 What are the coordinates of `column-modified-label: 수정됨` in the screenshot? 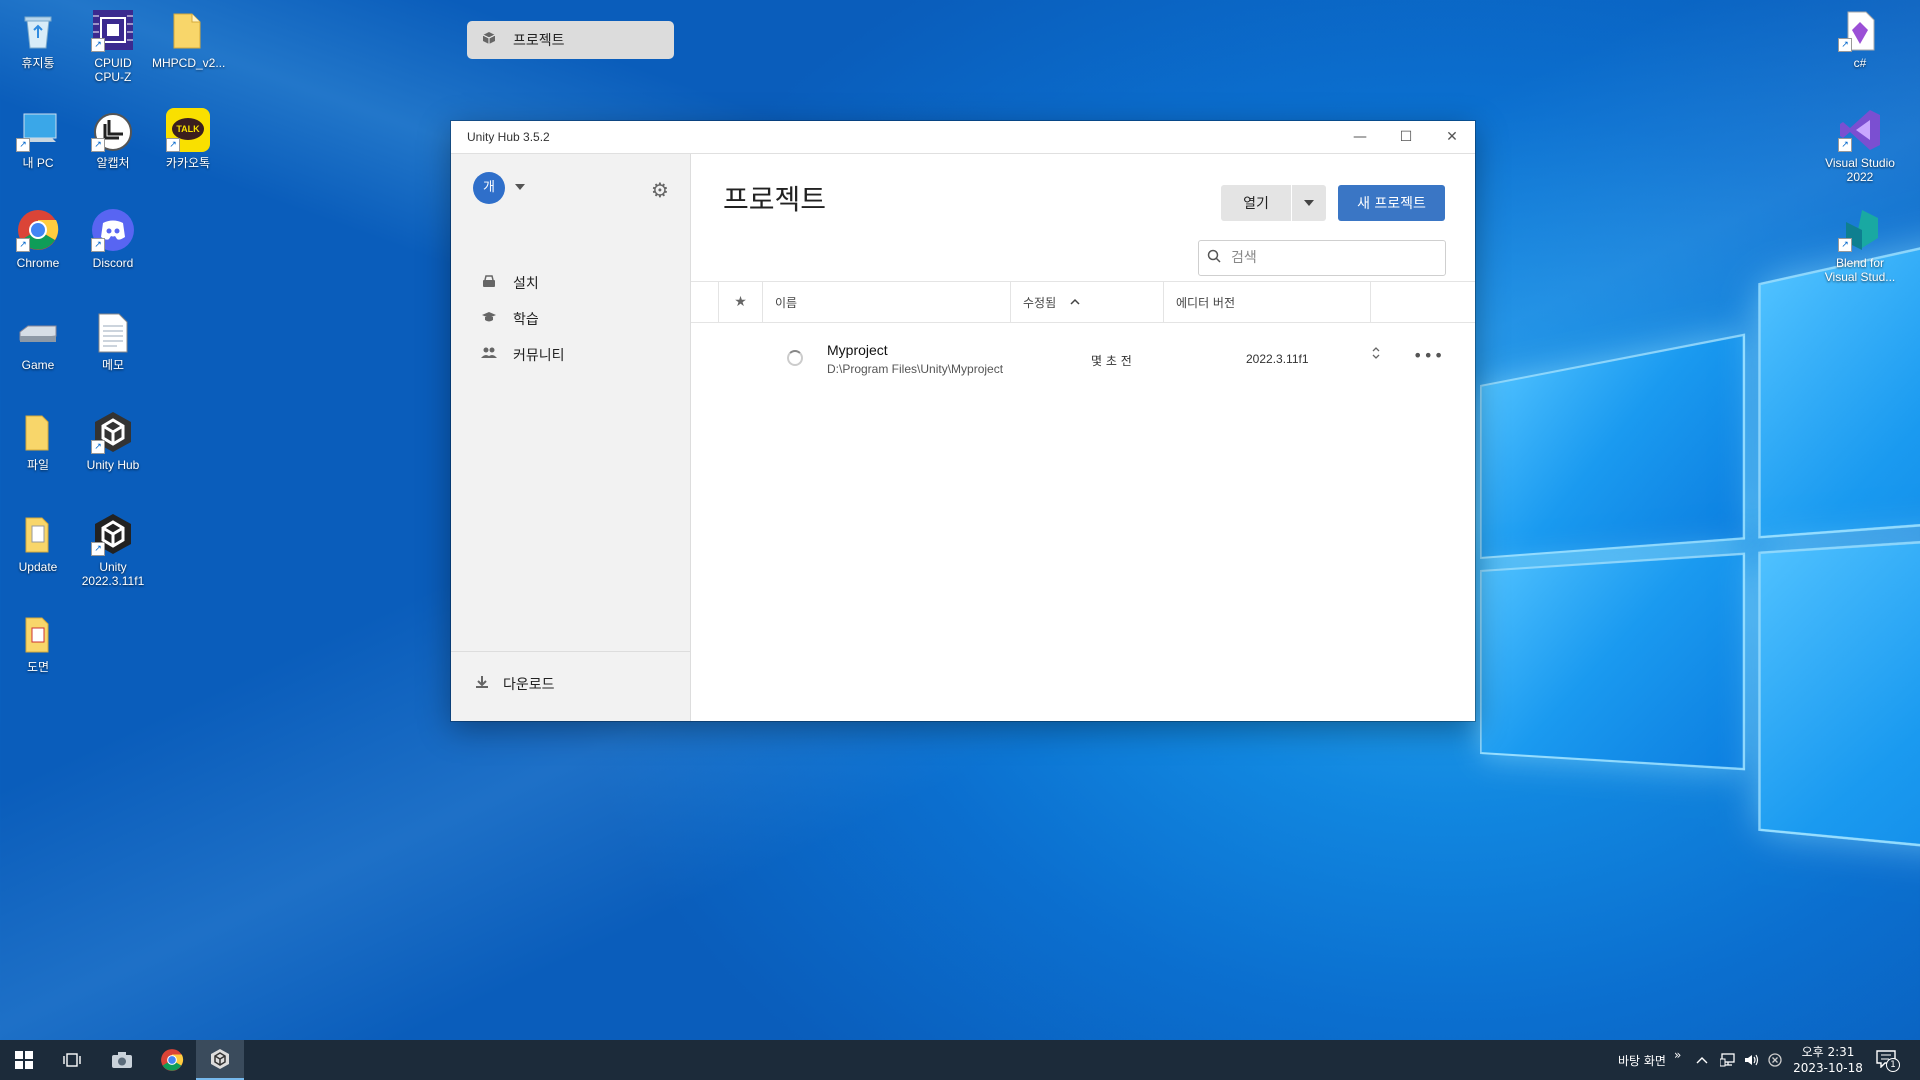 It's located at (1040, 302).